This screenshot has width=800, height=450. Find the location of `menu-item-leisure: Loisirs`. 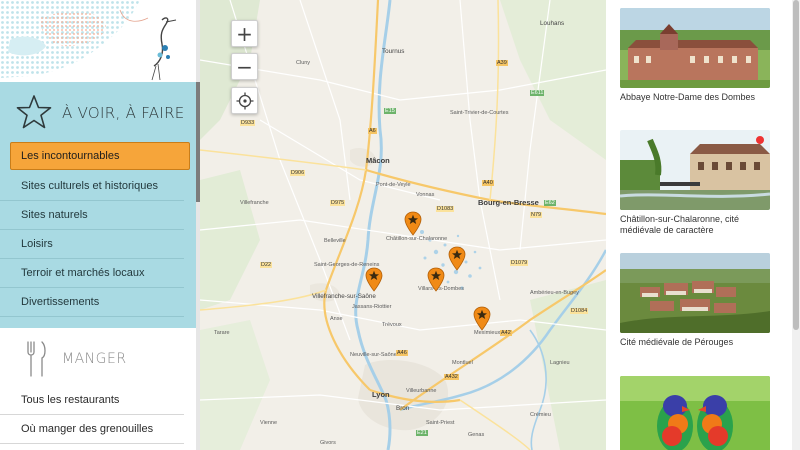

menu-item-leisure: Loisirs is located at coordinates (92, 244).